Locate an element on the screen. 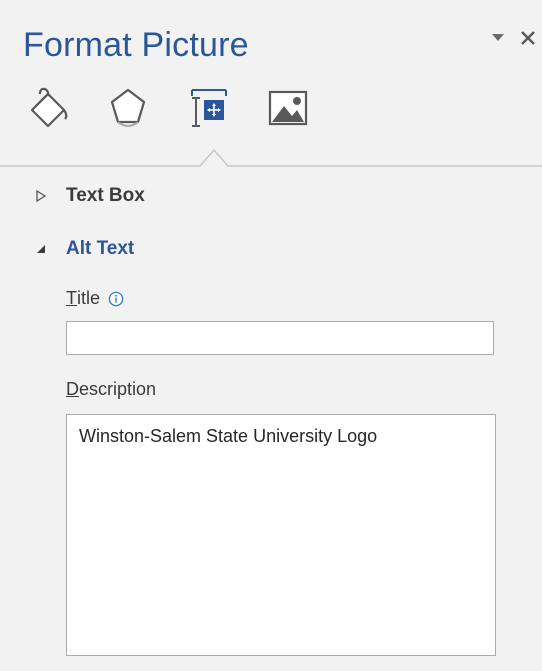 The width and height of the screenshot is (542, 671). format-tab-row is located at coordinates (185, 108).